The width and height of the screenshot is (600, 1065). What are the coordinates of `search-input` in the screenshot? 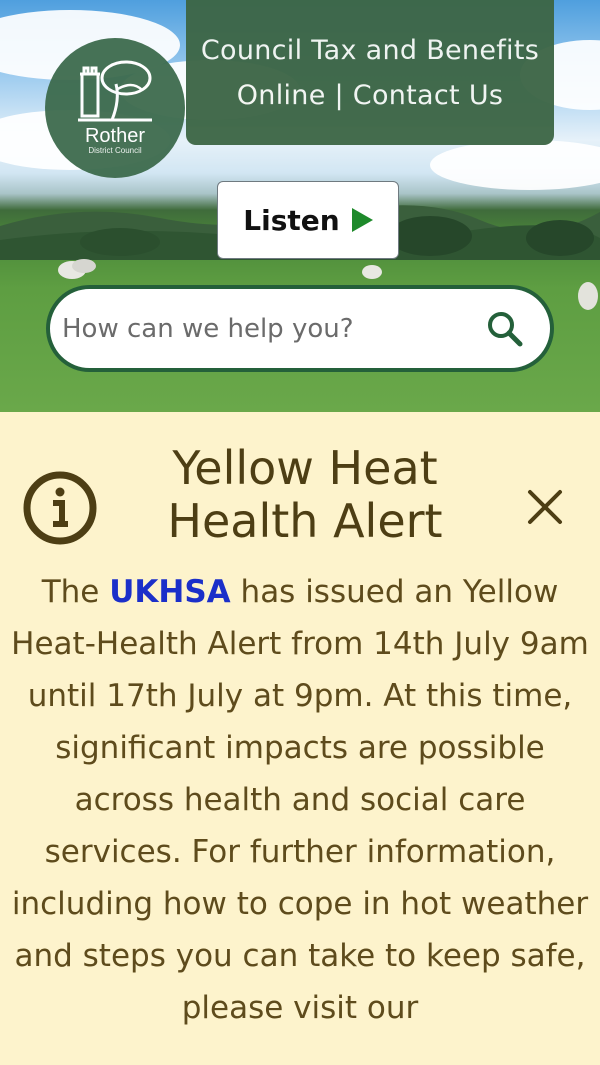 It's located at (262, 328).